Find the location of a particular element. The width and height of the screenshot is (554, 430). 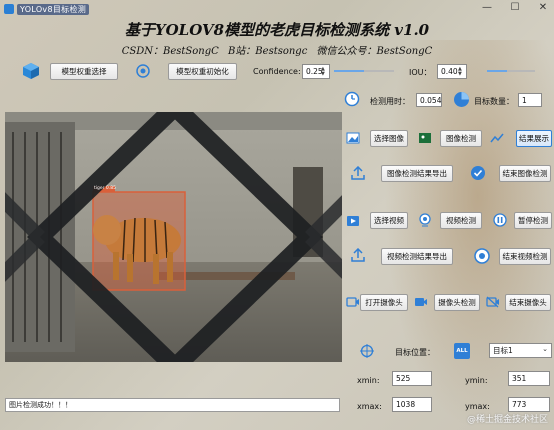

xmin-field: 525 is located at coordinates (412, 378).